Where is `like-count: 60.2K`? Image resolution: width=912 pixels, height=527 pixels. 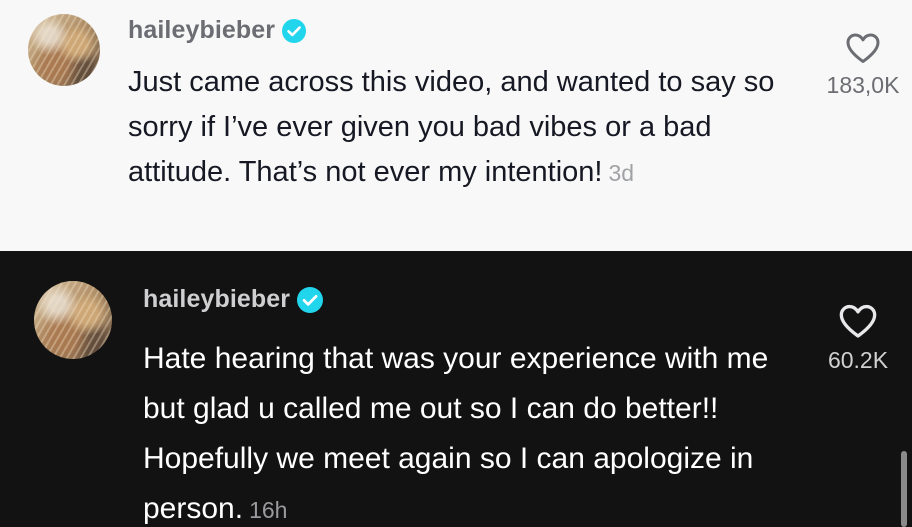 like-count: 60.2K is located at coordinates (858, 360).